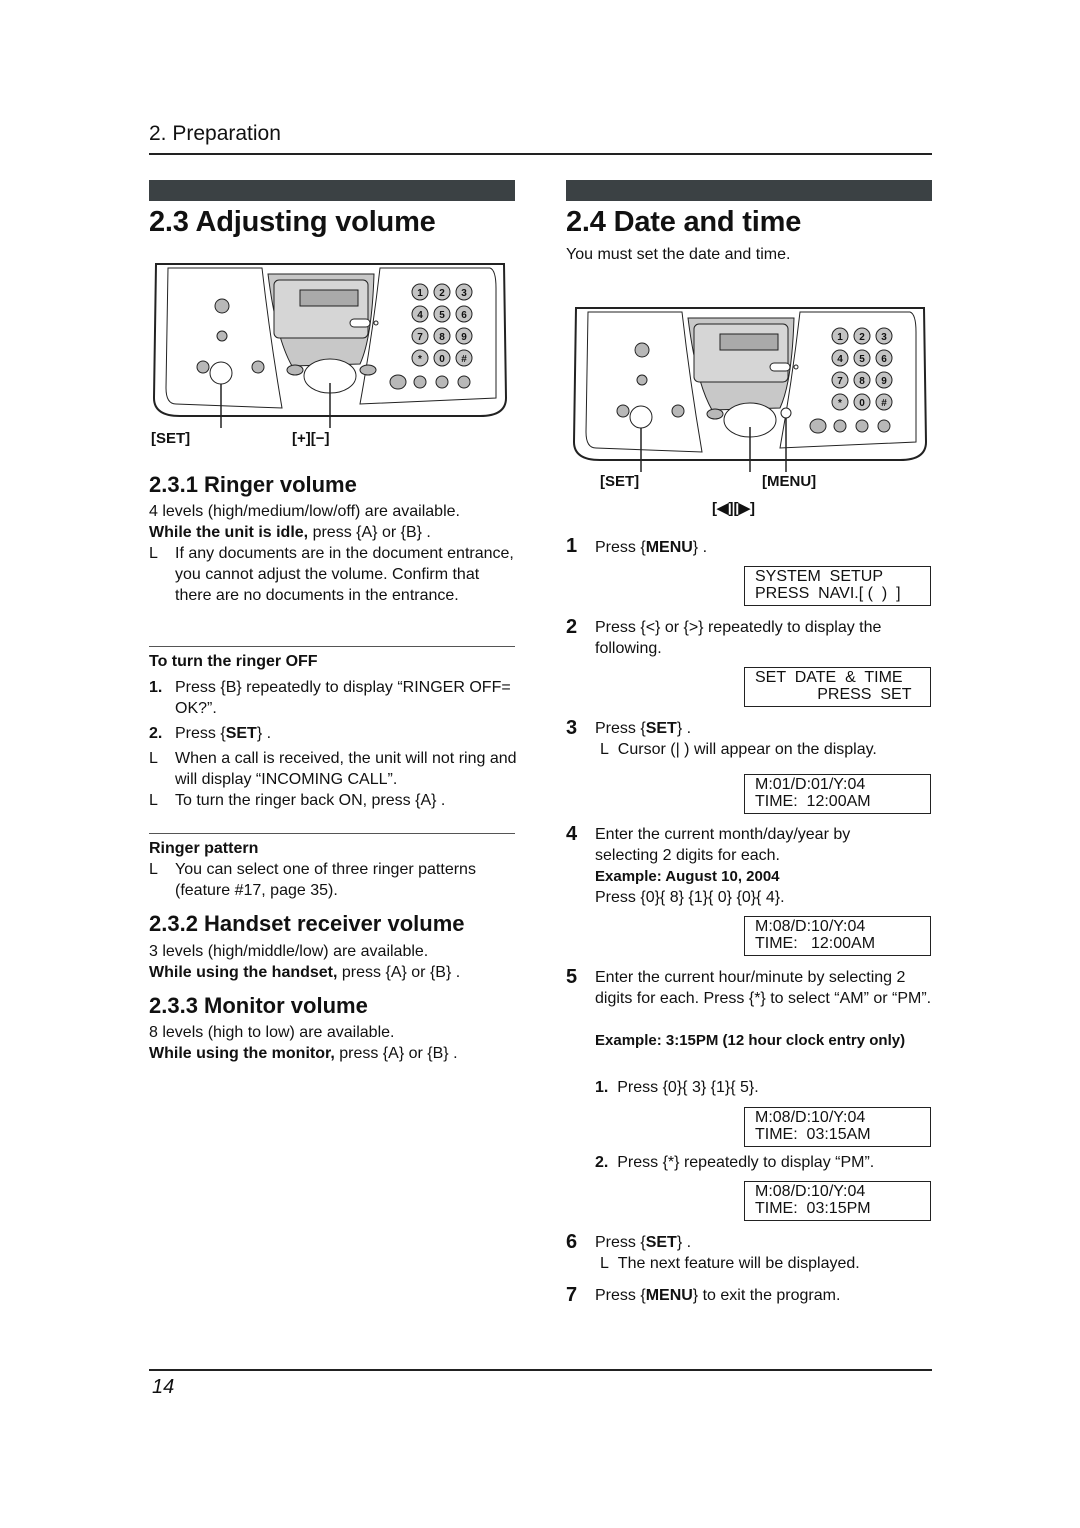  Describe the element at coordinates (813, 1134) in the screenshot. I see `lcd-line: TIME: 03:15AM` at that location.